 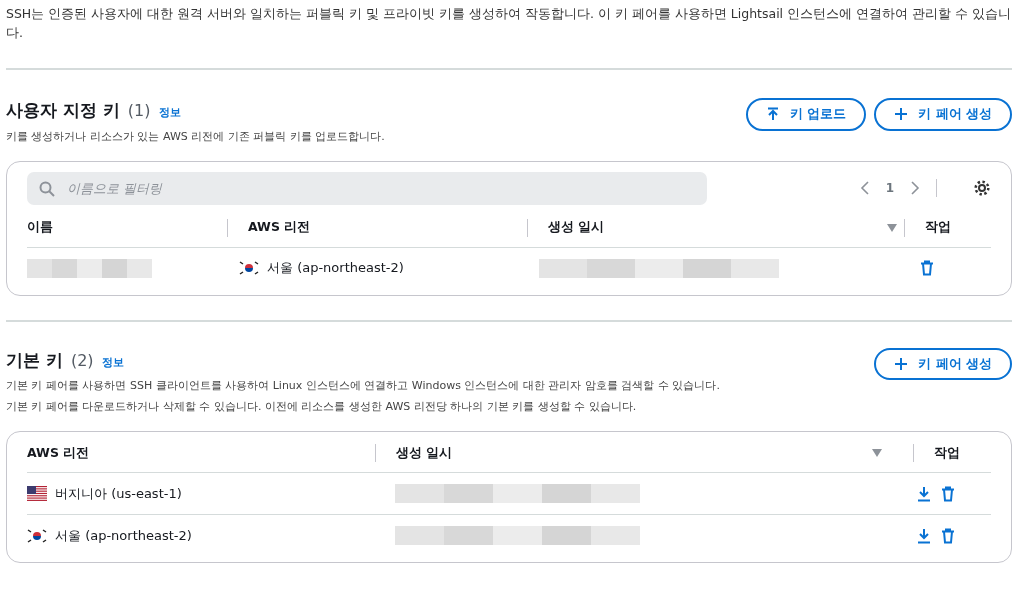 I want to click on search-icon, so click(x=47, y=188).